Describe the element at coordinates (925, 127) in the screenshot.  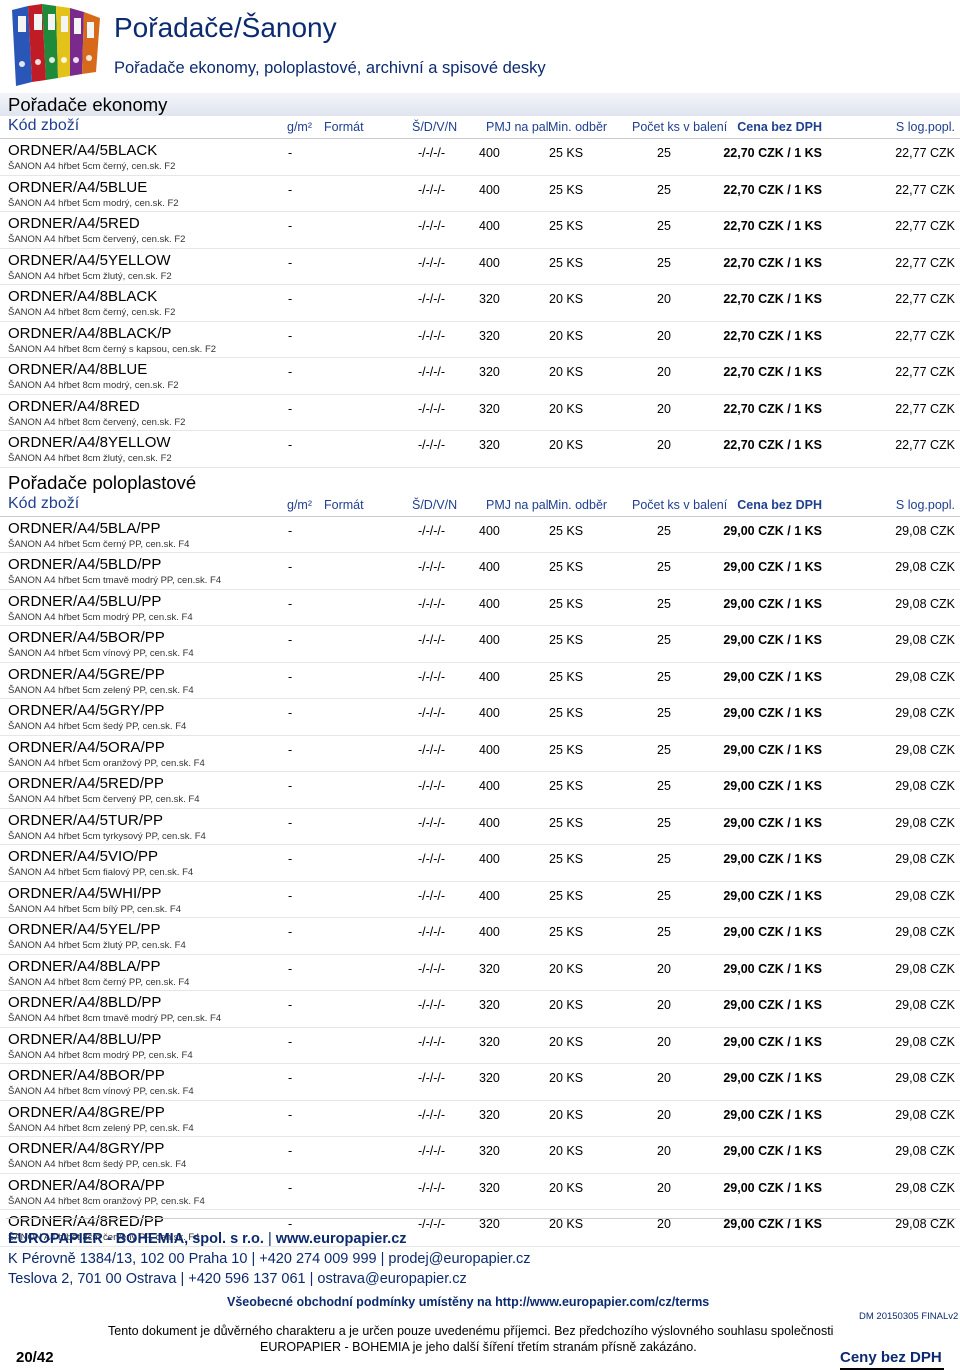
I see `column-header-price-with-fee: S log.popl.` at that location.